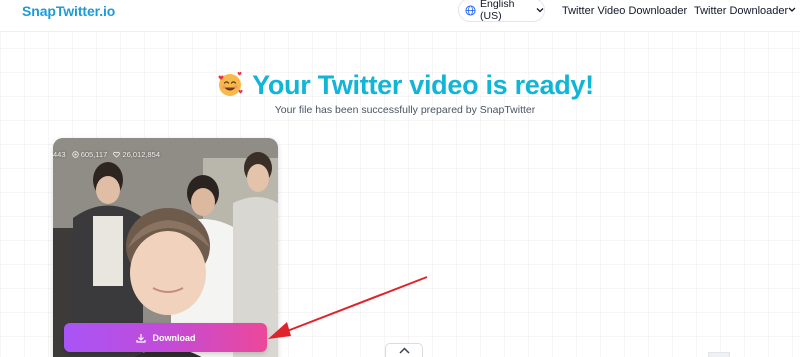  What do you see at coordinates (741, 11) in the screenshot?
I see `nav-twitter-downloader: Twitter Downloader` at bounding box center [741, 11].